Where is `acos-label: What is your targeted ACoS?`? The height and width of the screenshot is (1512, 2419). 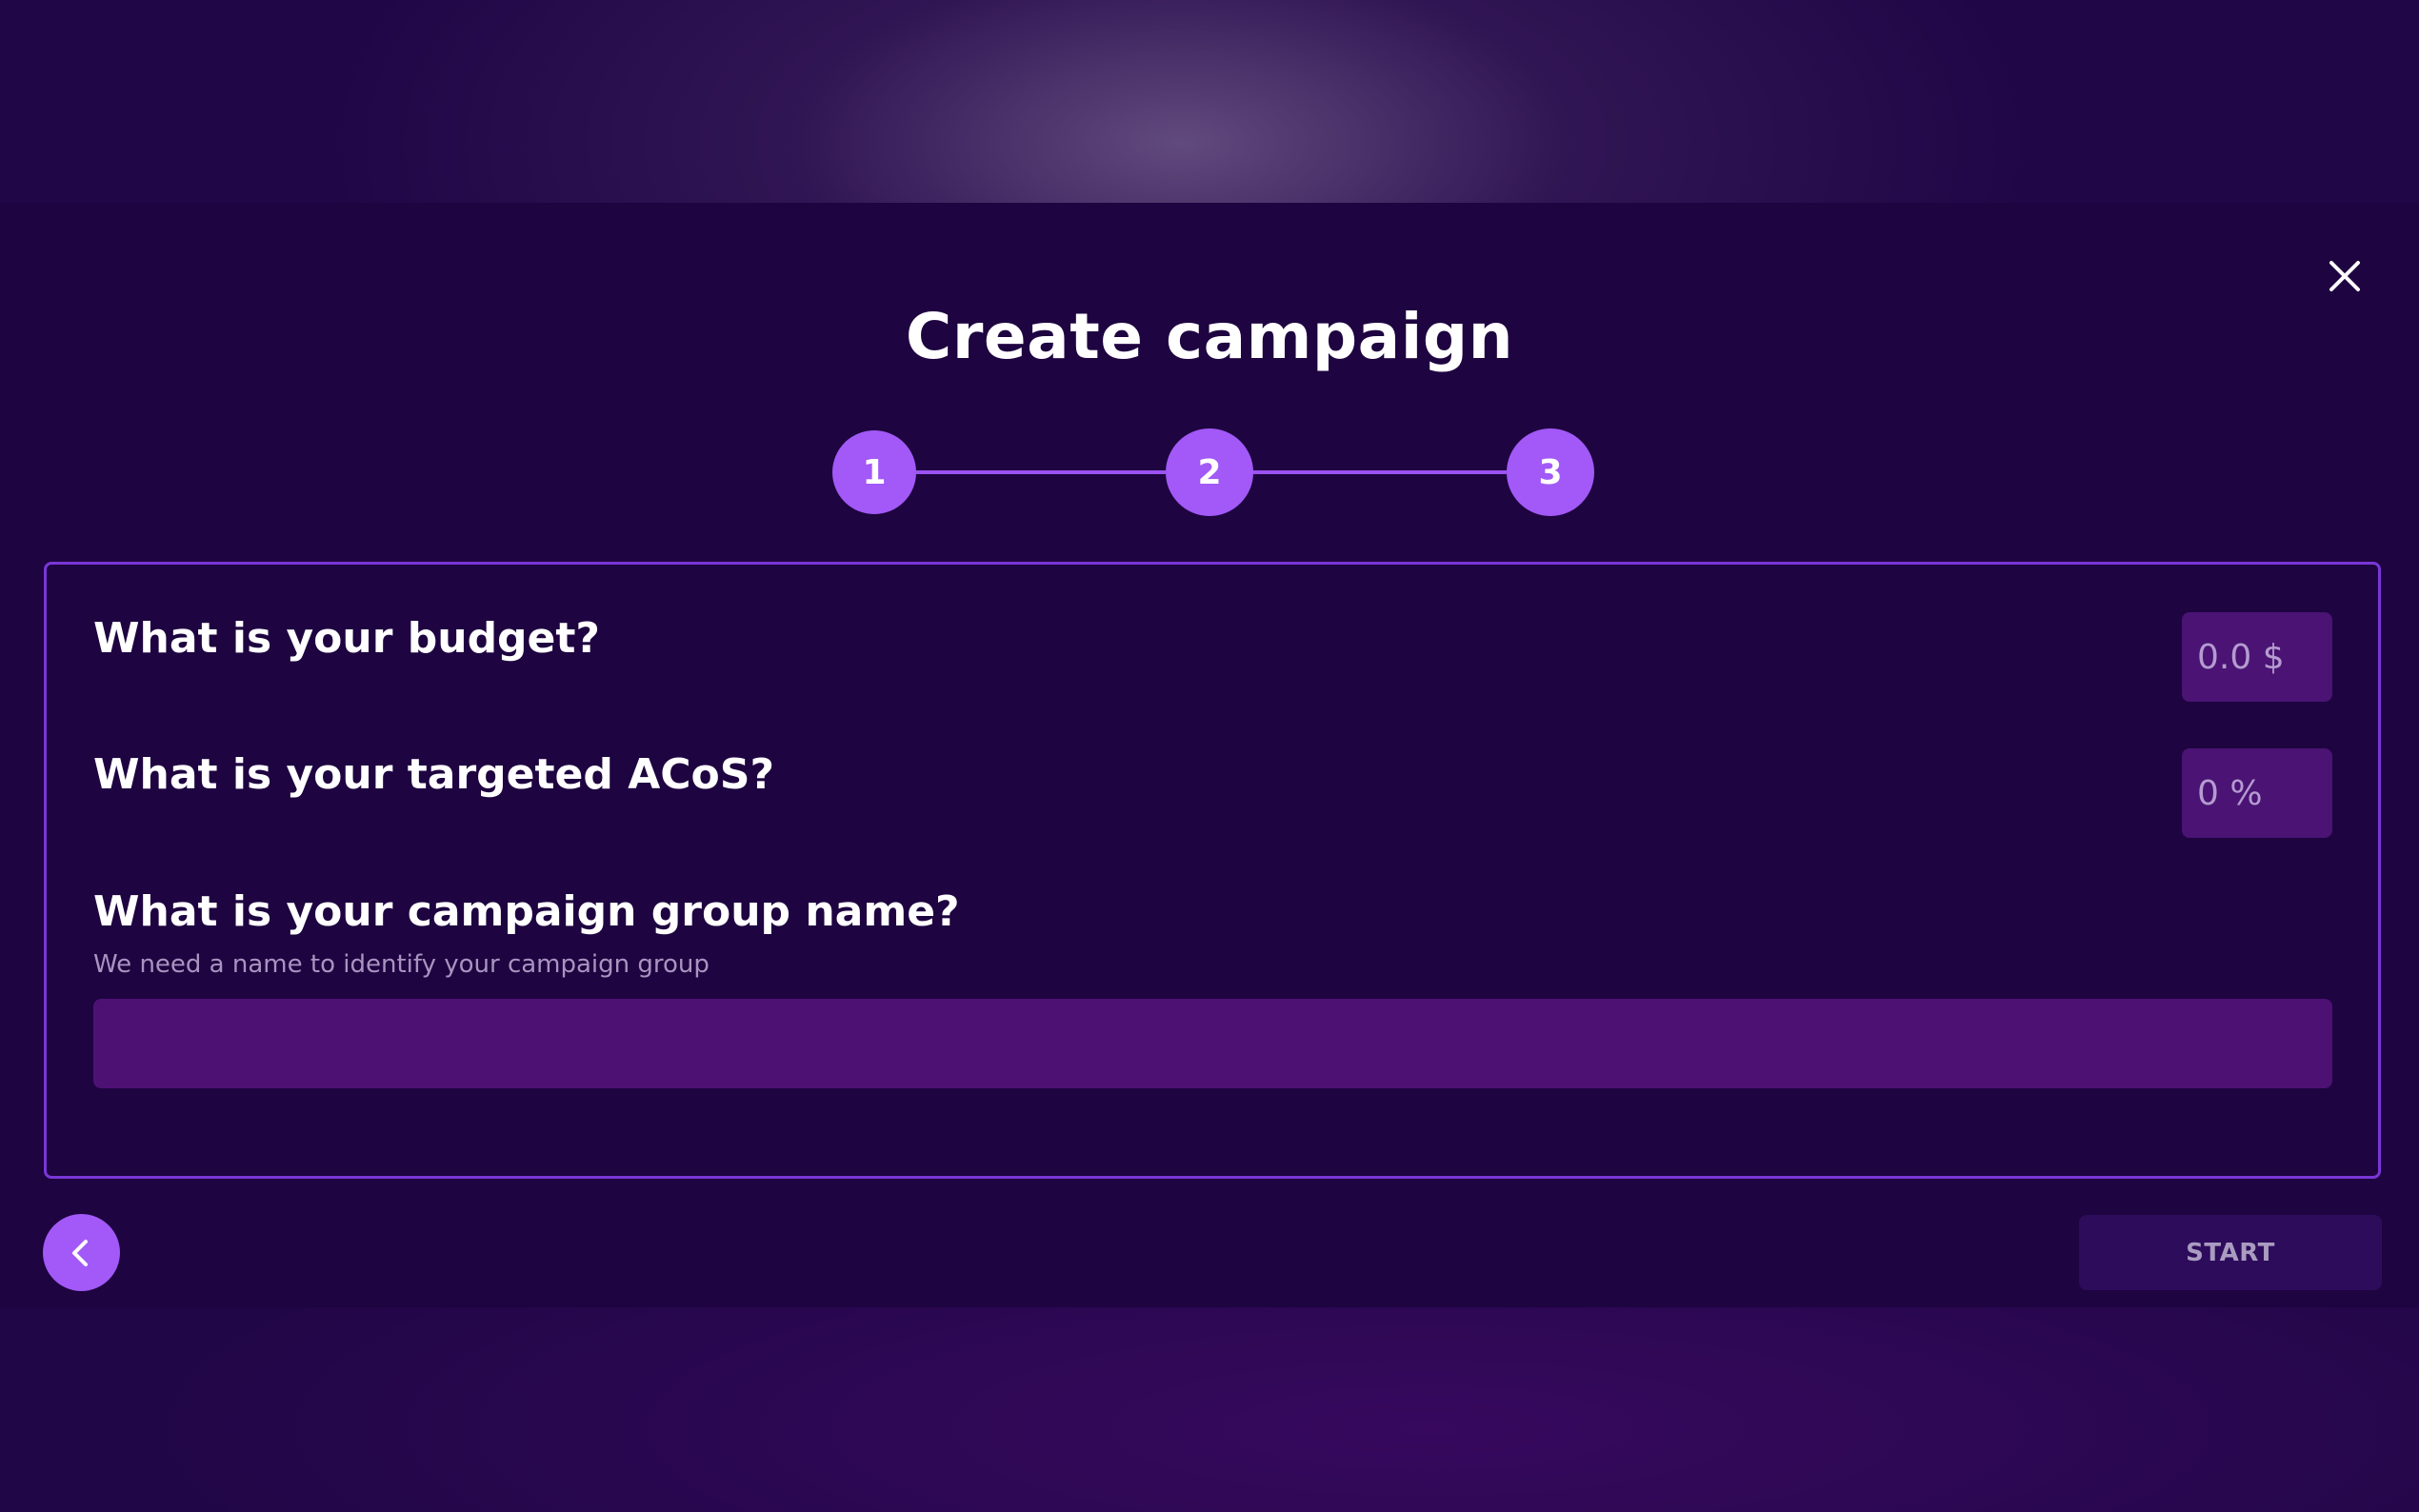 acos-label: What is your targeted ACoS? is located at coordinates (433, 774).